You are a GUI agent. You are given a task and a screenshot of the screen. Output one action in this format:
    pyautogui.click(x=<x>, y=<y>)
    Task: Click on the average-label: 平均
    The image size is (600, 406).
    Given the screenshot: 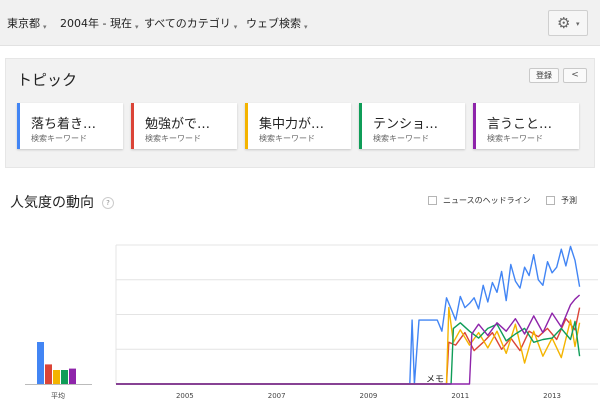 What is the action you would take?
    pyautogui.click(x=58, y=395)
    